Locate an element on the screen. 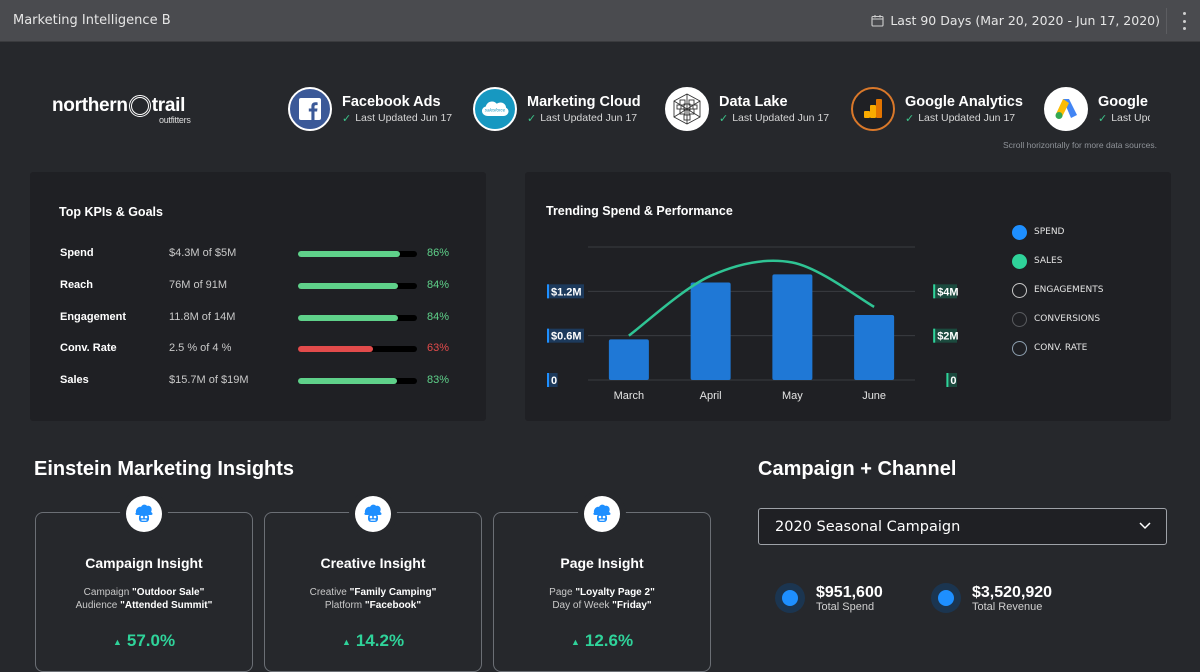 This screenshot has width=1200, height=672. x-axis-label: March is located at coordinates (629, 396).